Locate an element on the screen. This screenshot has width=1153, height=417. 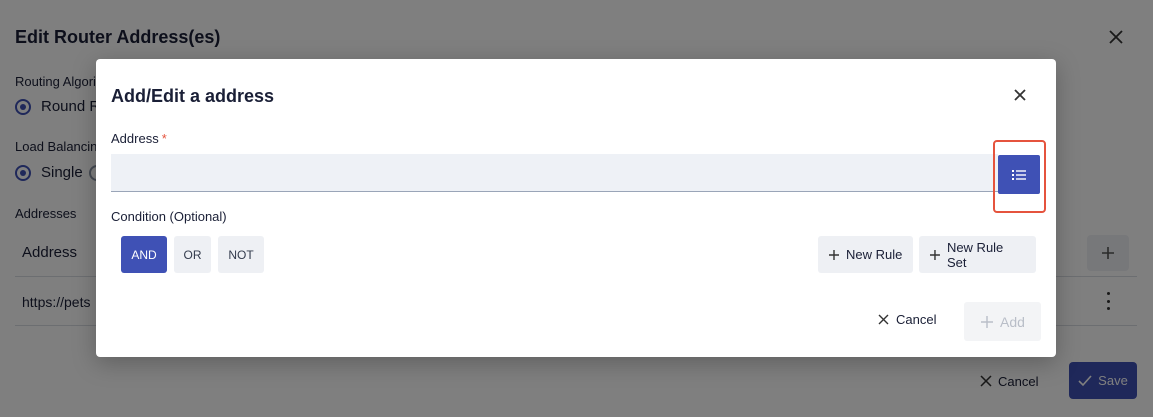
list-icon is located at coordinates (1019, 174).